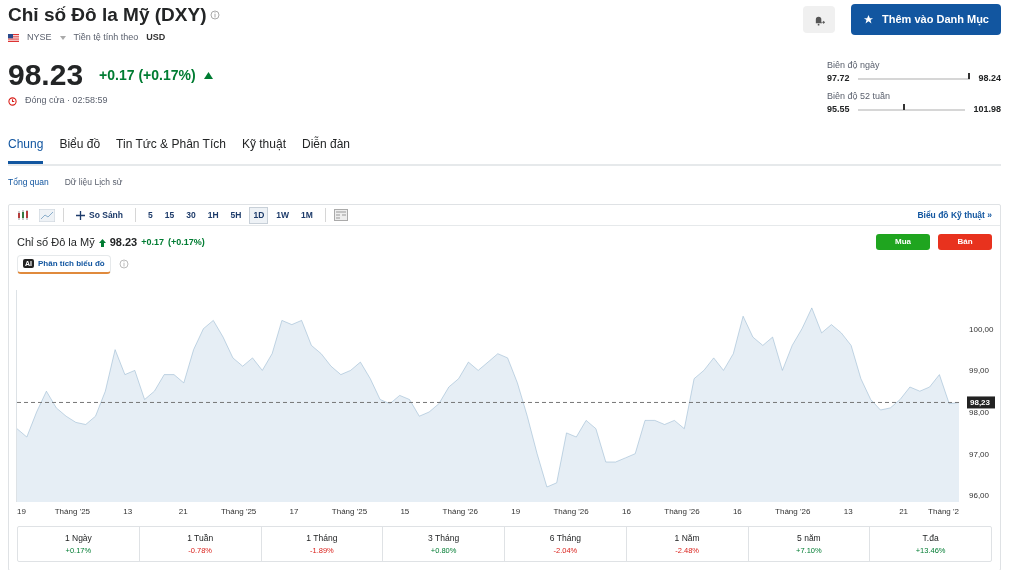 This screenshot has width=1009, height=570. I want to click on period-label: 5 năm, so click(809, 538).